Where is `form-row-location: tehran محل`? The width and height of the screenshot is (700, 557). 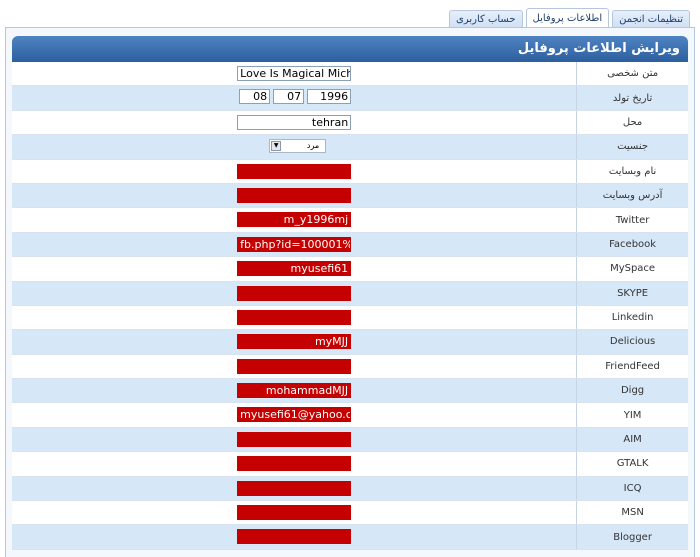
form-row-location: tehran محل is located at coordinates (350, 123).